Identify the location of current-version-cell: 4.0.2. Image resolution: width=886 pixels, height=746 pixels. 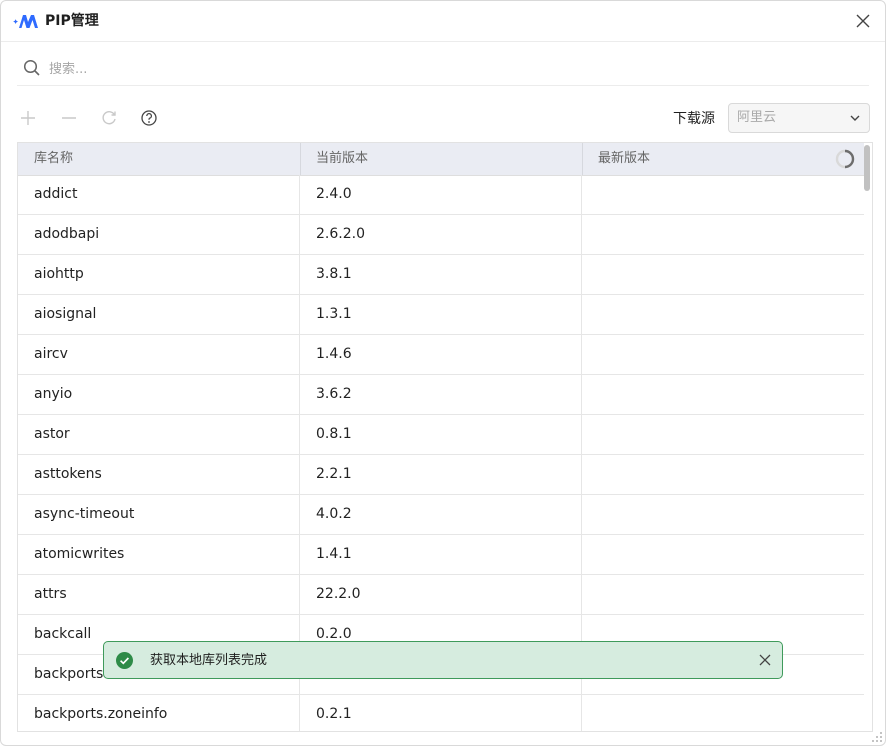
(441, 514).